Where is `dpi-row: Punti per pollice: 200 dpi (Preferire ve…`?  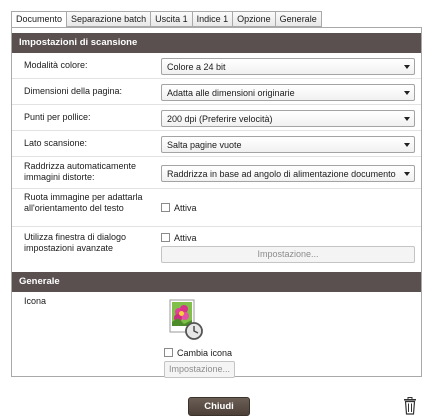
dpi-row: Punti per pollice: 200 dpi (Preferire ve… is located at coordinates (216, 118).